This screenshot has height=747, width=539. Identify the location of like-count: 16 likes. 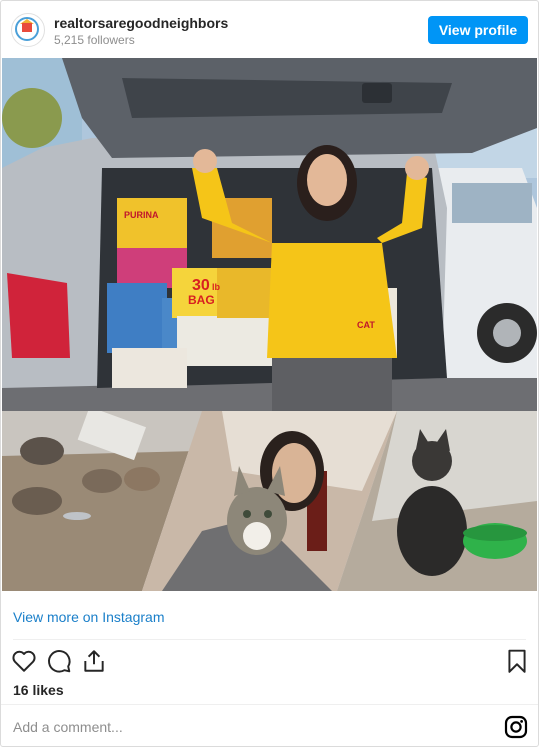
(38, 690).